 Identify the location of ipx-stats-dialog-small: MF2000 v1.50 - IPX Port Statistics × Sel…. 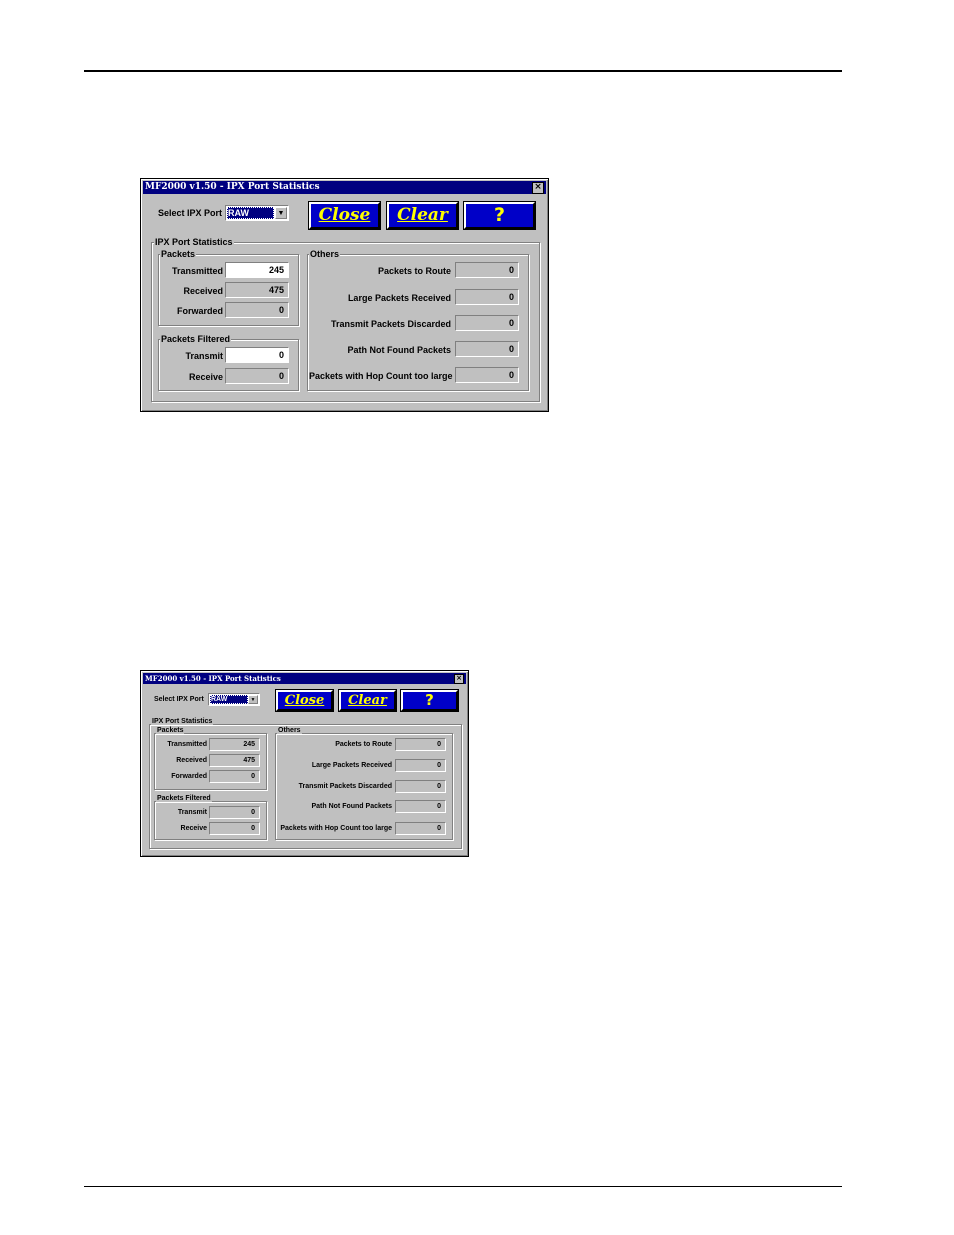
(304, 763).